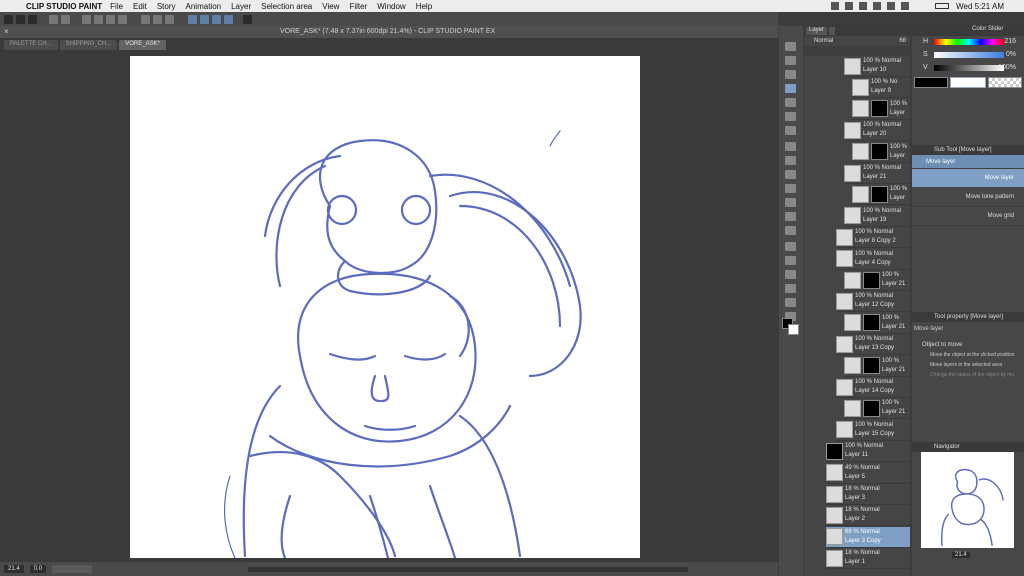  I want to click on value-slider, so click(969, 68).